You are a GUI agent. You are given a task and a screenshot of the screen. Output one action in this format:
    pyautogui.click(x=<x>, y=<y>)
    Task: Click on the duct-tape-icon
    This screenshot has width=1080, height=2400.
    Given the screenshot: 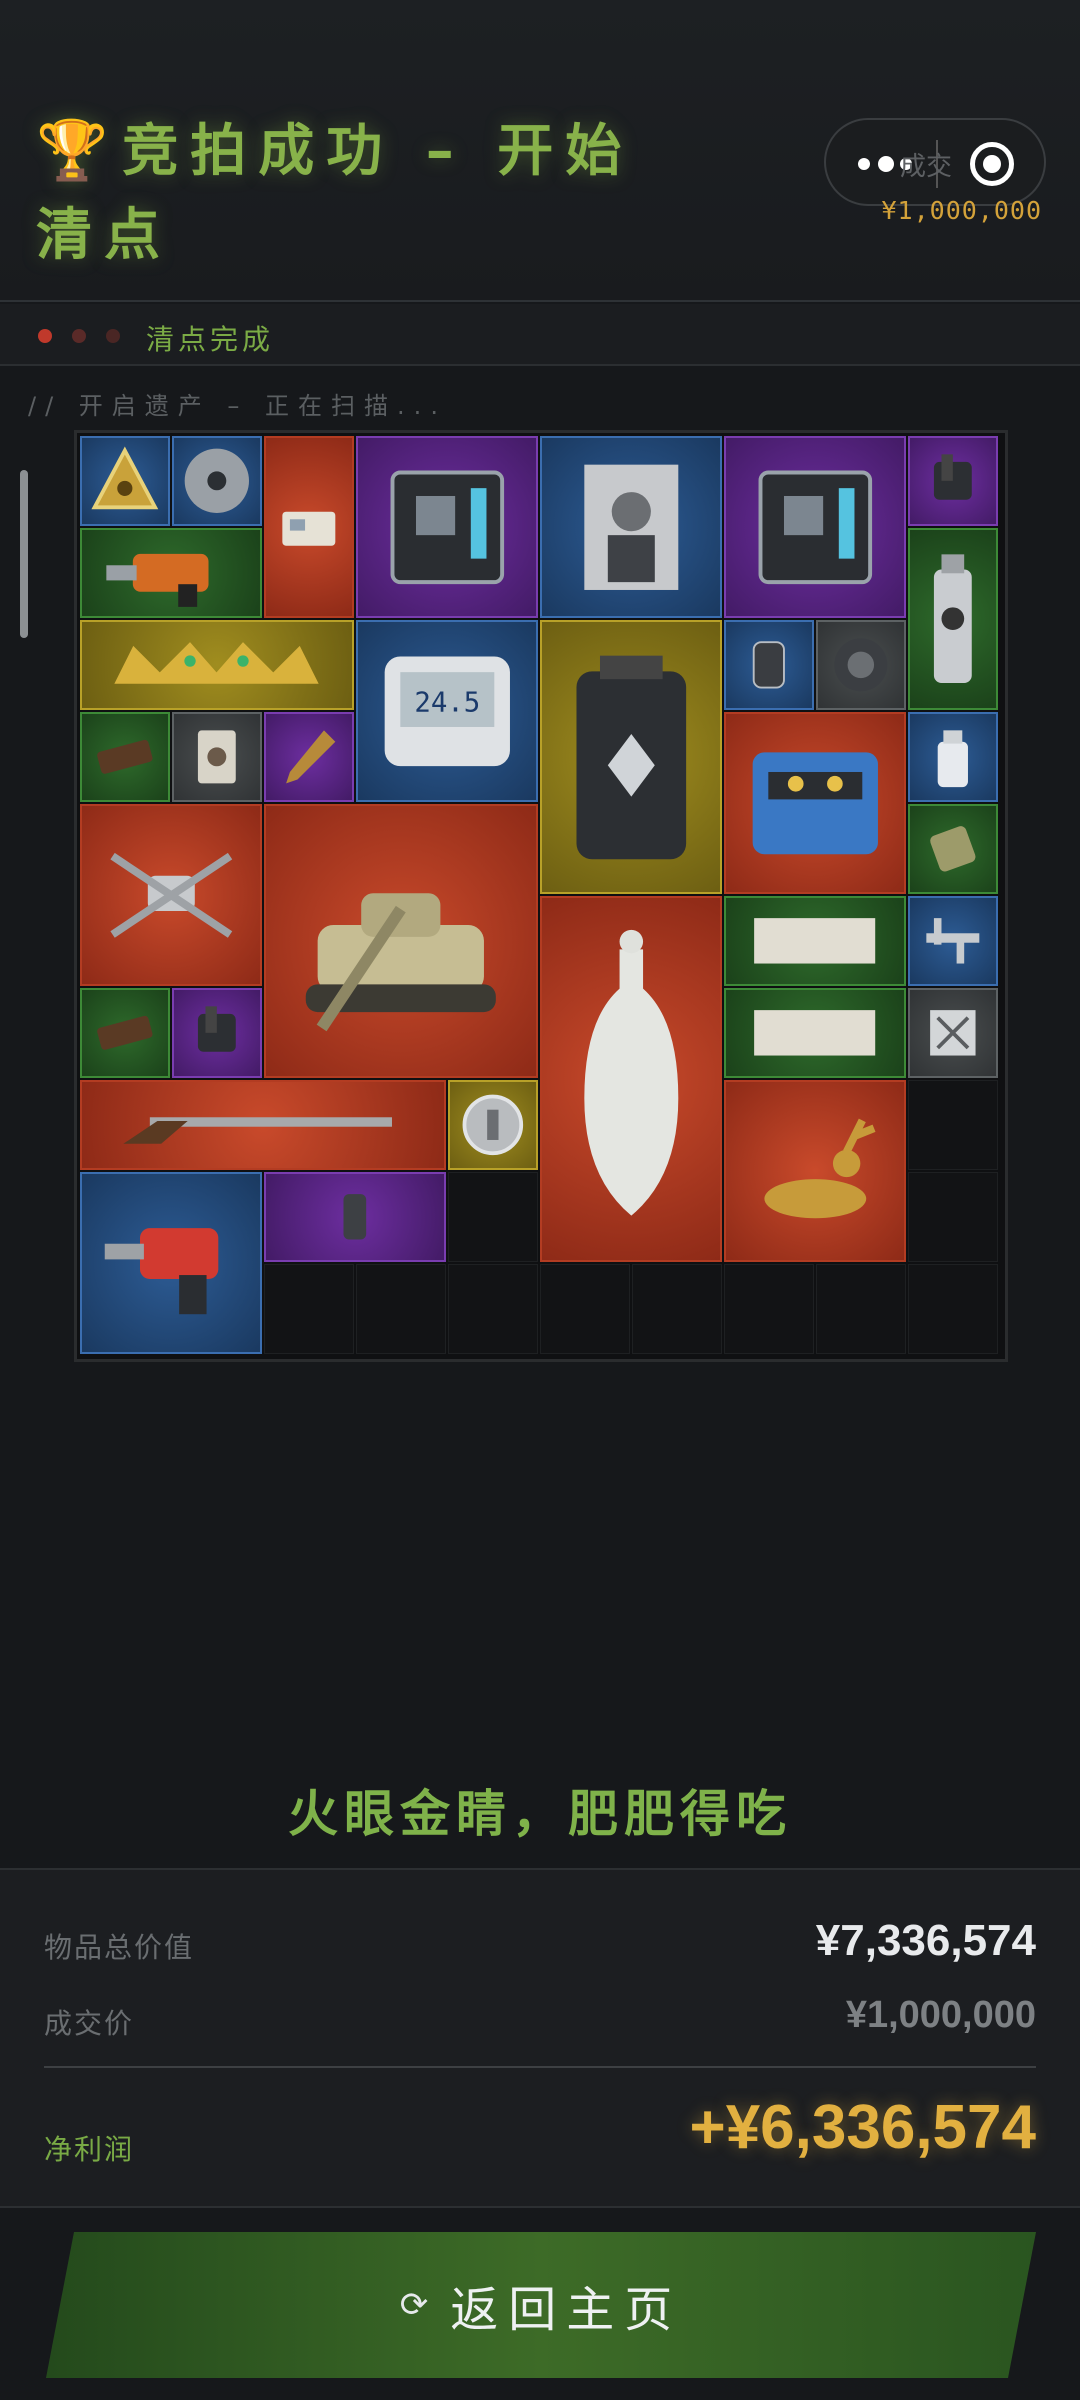 What is the action you would take?
    pyautogui.click(x=861, y=665)
    